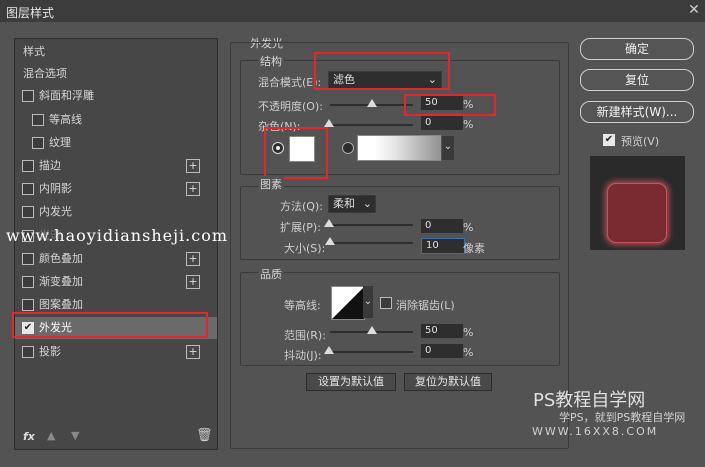 This screenshot has width=705, height=467. What do you see at coordinates (116, 352) in the screenshot?
I see `sidebar-item-drop-shadow: 投影 +` at bounding box center [116, 352].